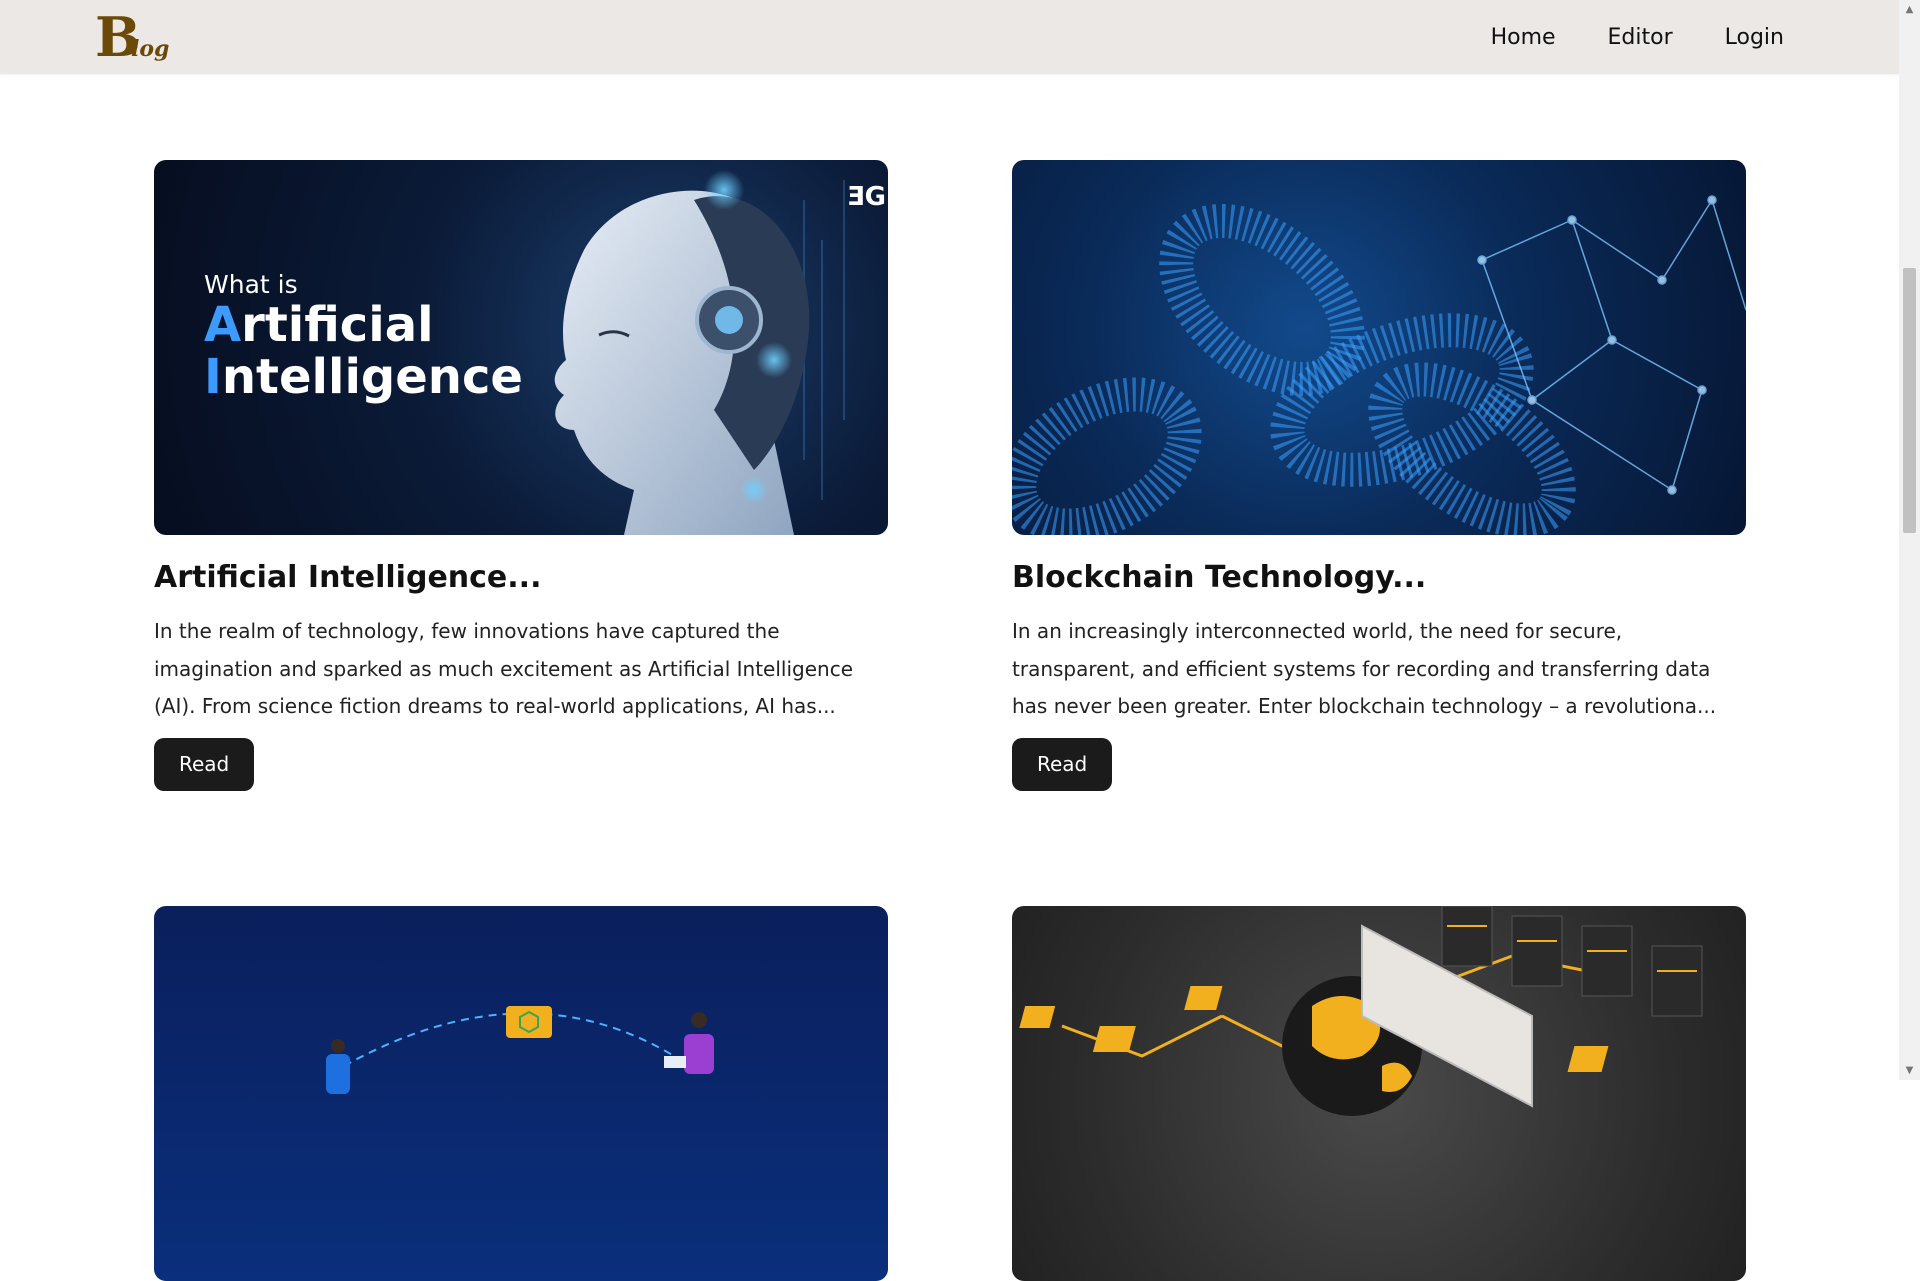 The width and height of the screenshot is (1920, 1281). Describe the element at coordinates (337, 325) in the screenshot. I see `ai-line2-rest: rtificial` at that location.